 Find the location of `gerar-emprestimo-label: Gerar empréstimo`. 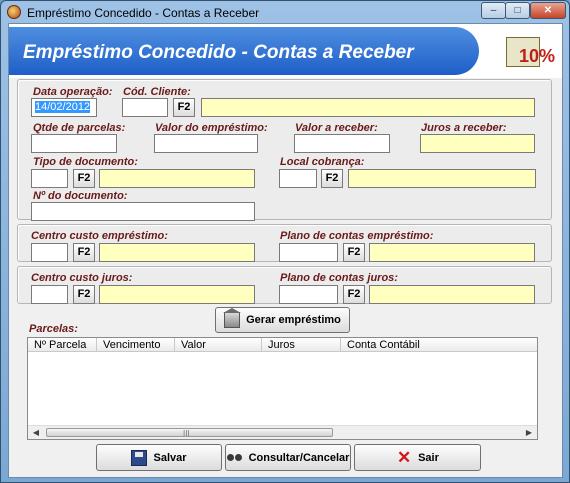

gerar-emprestimo-label: Gerar empréstimo is located at coordinates (293, 320).